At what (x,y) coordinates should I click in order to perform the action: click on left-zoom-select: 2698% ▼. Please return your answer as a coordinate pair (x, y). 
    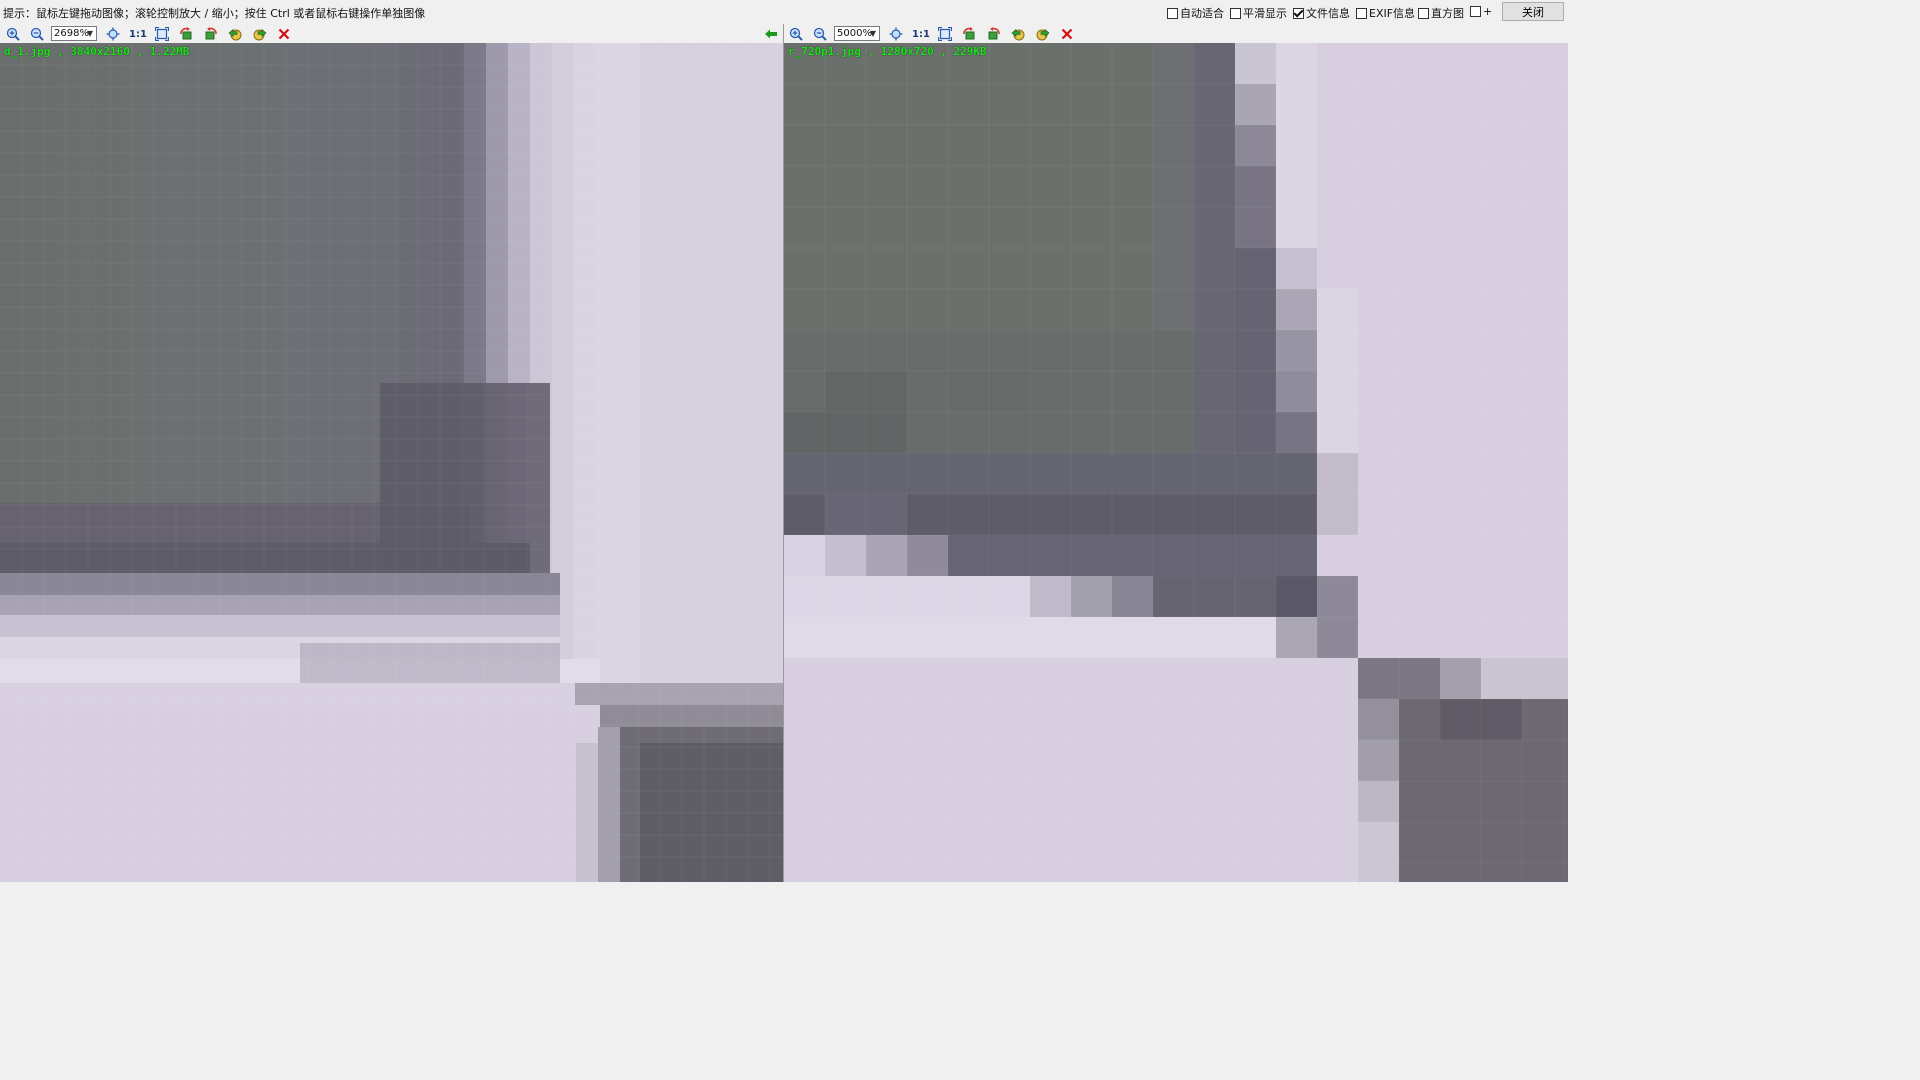
    Looking at the image, I should click on (74, 33).